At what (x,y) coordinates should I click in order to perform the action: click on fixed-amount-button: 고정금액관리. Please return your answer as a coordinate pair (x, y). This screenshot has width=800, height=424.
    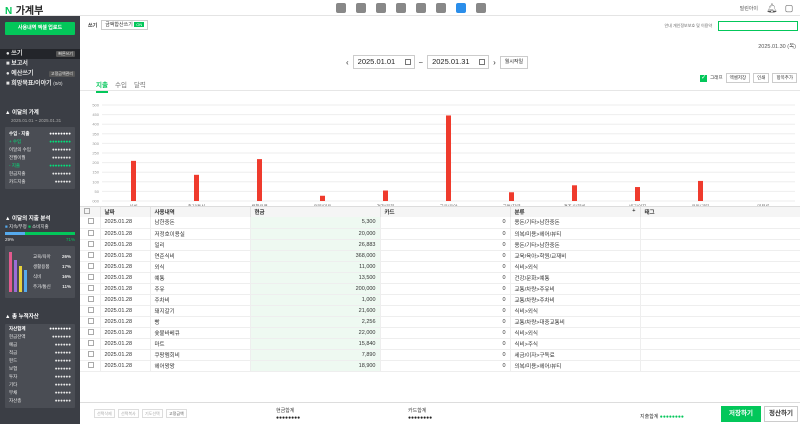
    Looking at the image, I should click on (61, 74).